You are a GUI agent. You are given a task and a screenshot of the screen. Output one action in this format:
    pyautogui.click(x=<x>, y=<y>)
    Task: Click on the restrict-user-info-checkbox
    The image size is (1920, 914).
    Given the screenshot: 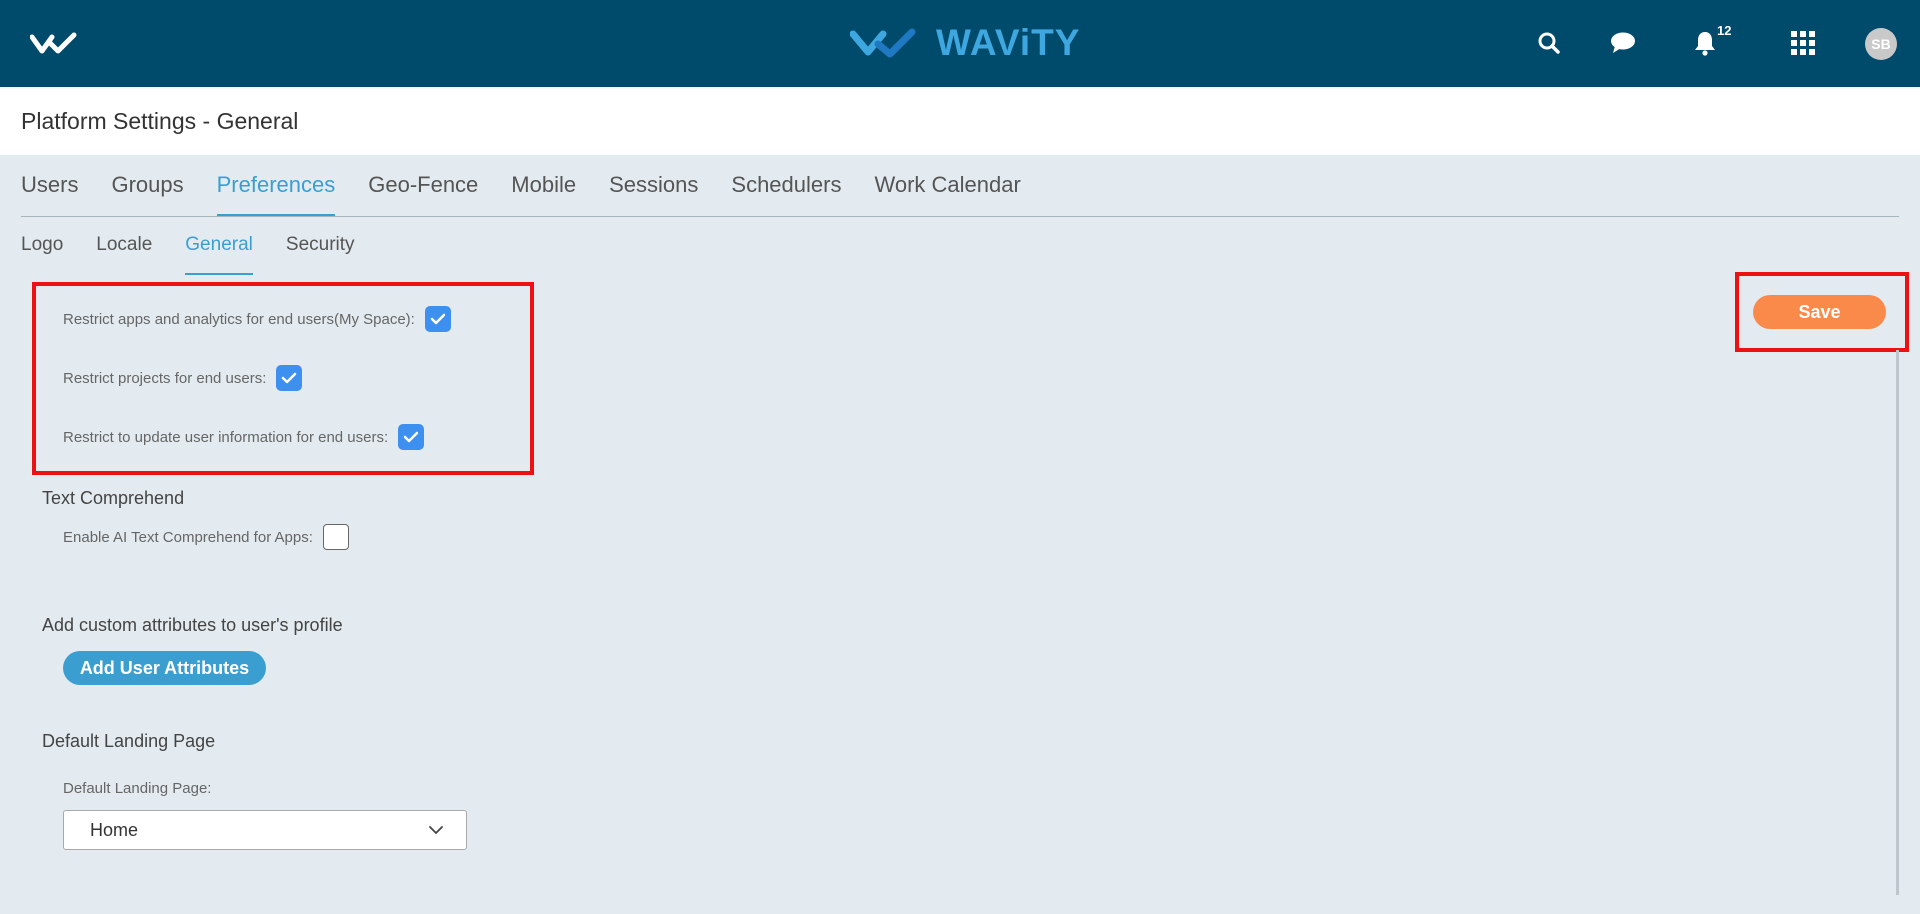 What is the action you would take?
    pyautogui.click(x=411, y=437)
    